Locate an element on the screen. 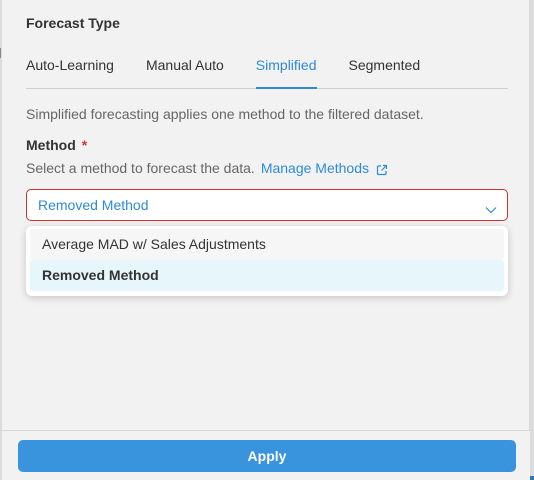 This screenshot has height=480, width=534. section-title: Forecast Type is located at coordinates (73, 23).